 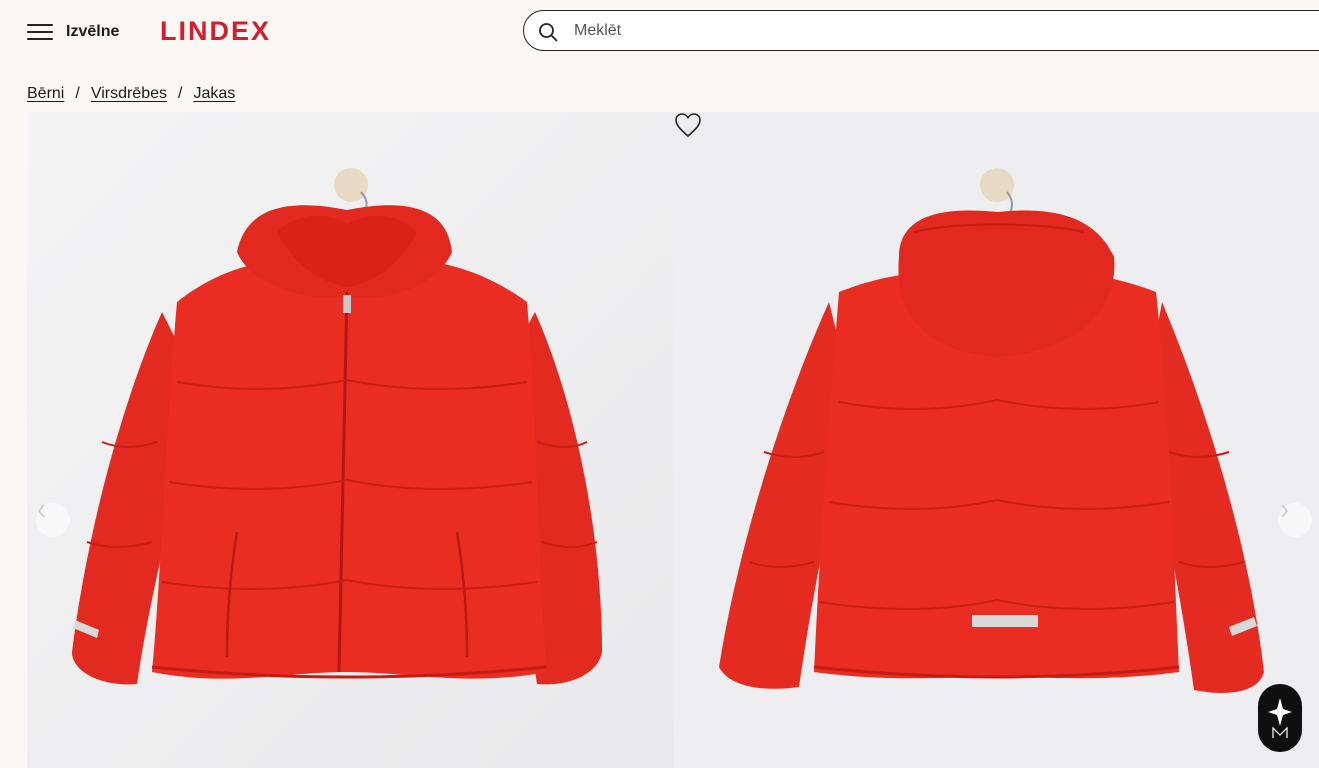 I want to click on search-input, so click(x=924, y=30).